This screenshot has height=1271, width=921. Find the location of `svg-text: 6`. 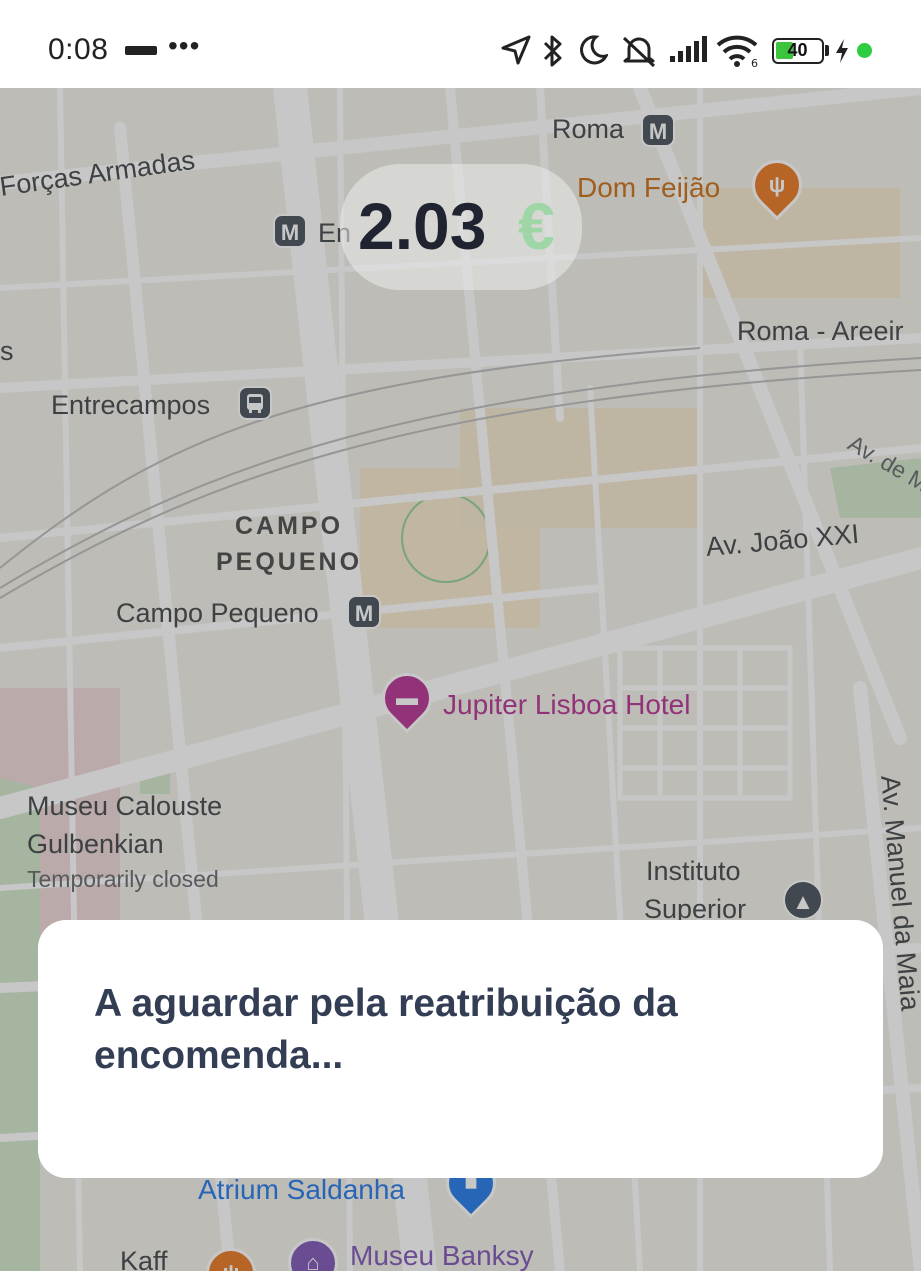

svg-text: 6 is located at coordinates (754, 62).